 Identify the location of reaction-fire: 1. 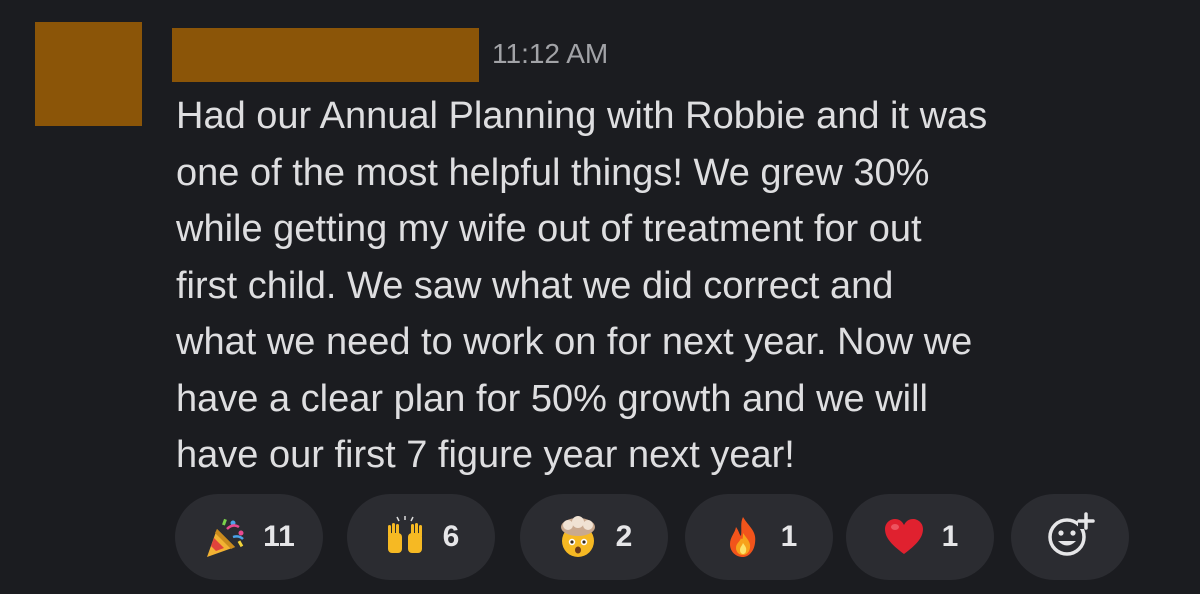
(759, 537).